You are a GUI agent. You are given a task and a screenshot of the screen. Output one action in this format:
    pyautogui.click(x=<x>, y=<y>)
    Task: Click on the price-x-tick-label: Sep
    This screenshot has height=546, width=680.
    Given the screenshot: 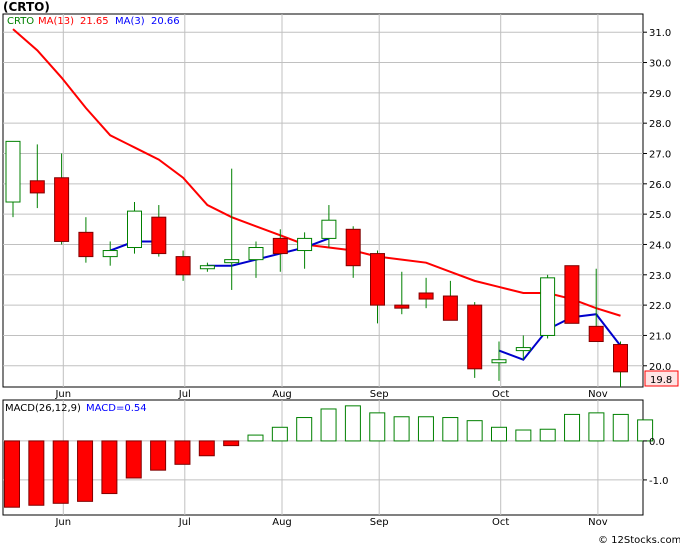 What is the action you would take?
    pyautogui.click(x=379, y=394)
    